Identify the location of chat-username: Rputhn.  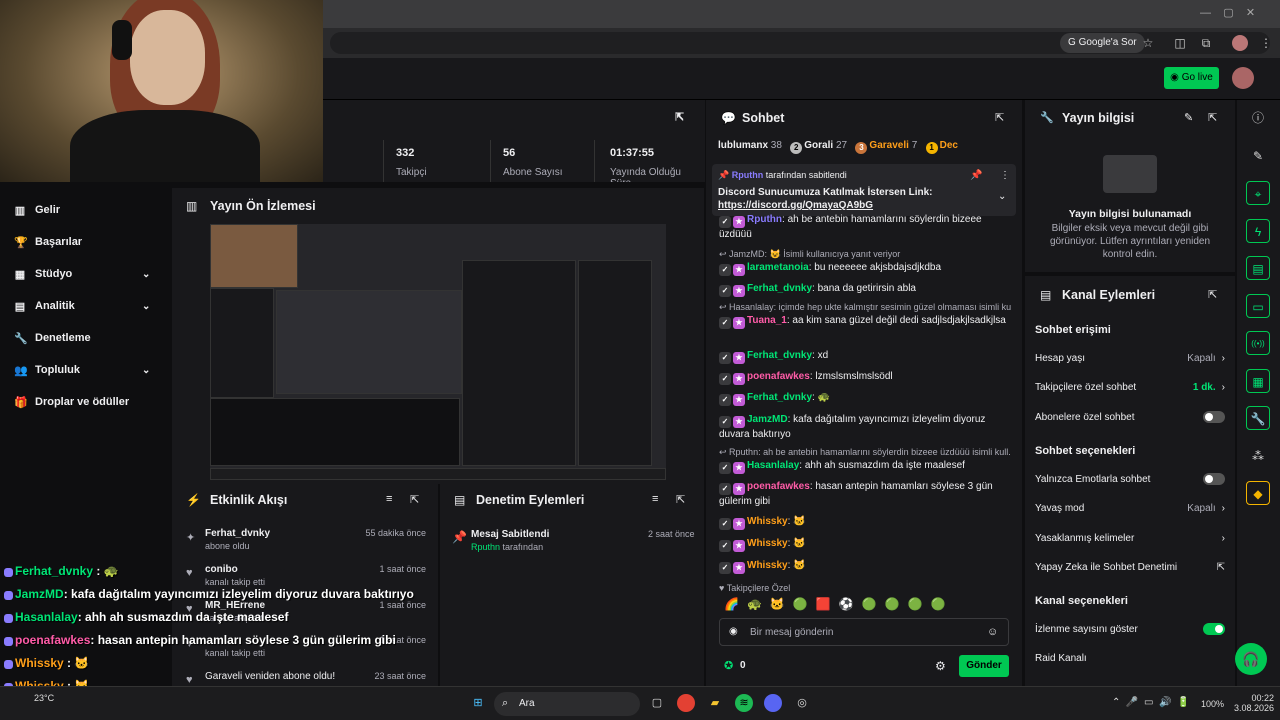
(764, 219).